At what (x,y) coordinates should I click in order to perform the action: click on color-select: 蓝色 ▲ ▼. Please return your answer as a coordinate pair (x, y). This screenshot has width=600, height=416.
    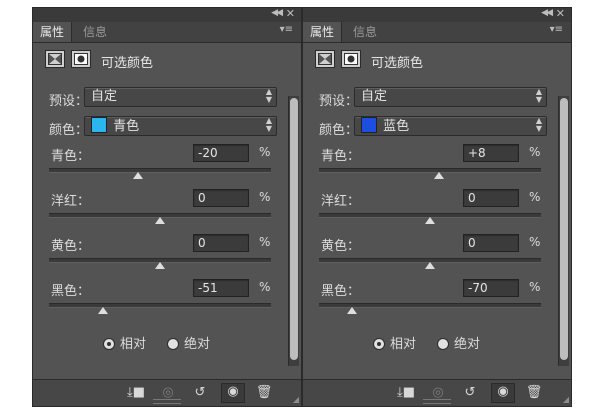
    Looking at the image, I should click on (450, 126).